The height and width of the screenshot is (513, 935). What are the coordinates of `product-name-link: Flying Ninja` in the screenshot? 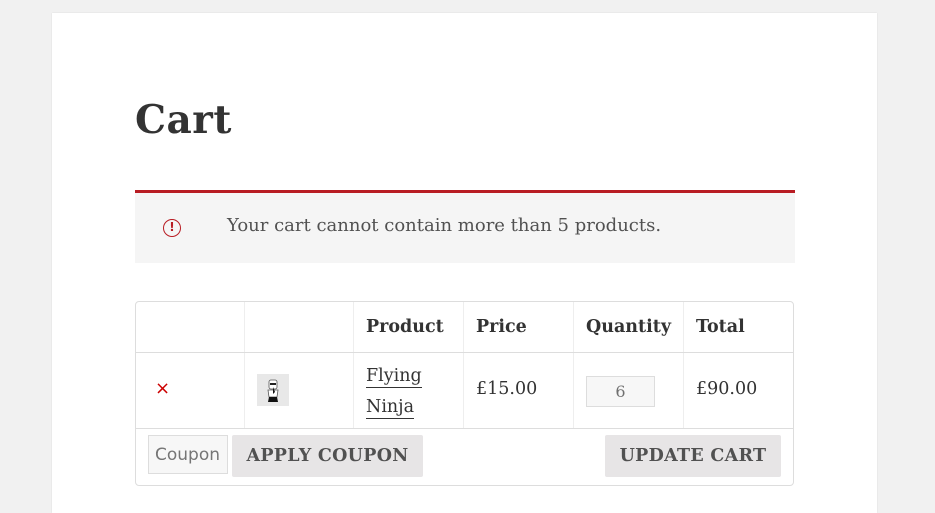 It's located at (406, 392).